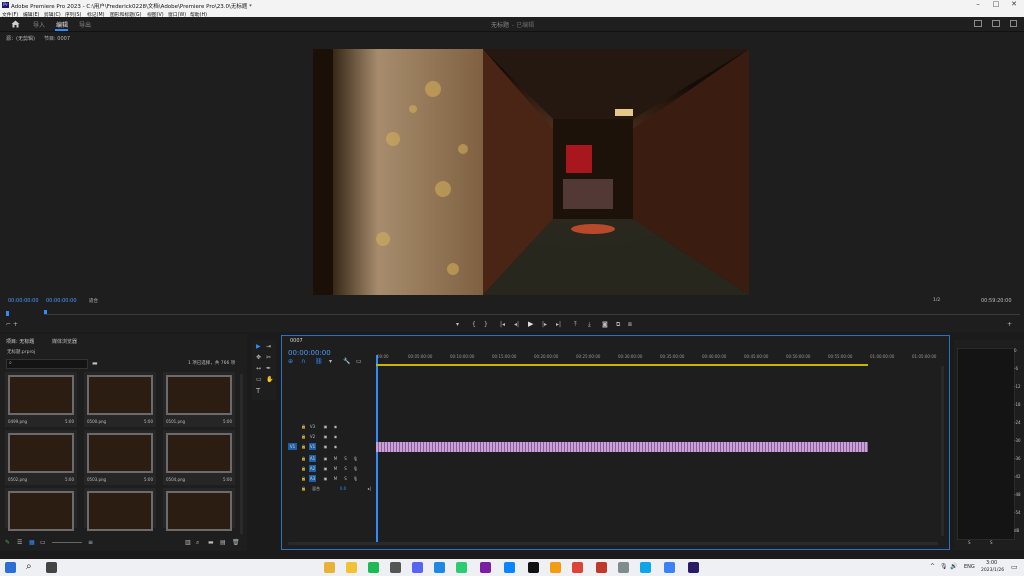 This screenshot has width=1024, height=576. I want to click on nest-toggle-icon: ⊕, so click(290, 361).